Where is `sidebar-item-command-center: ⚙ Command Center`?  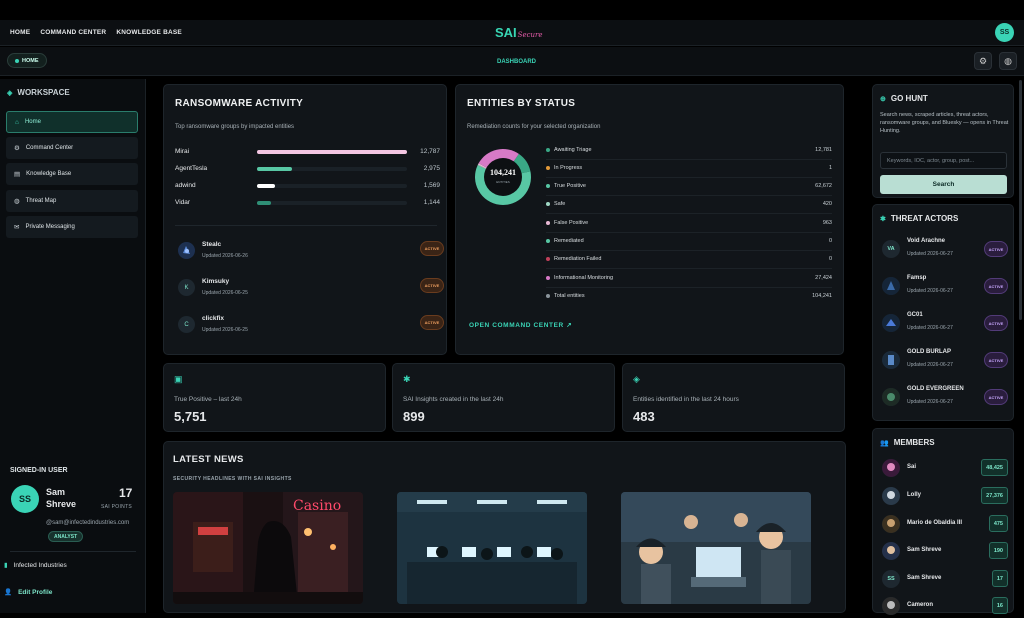 sidebar-item-command-center: ⚙ Command Center is located at coordinates (72, 148).